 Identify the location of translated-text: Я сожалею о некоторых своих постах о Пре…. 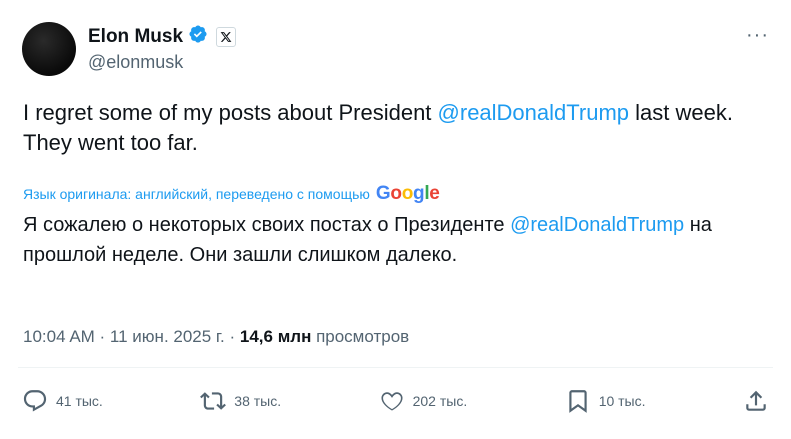
(398, 240).